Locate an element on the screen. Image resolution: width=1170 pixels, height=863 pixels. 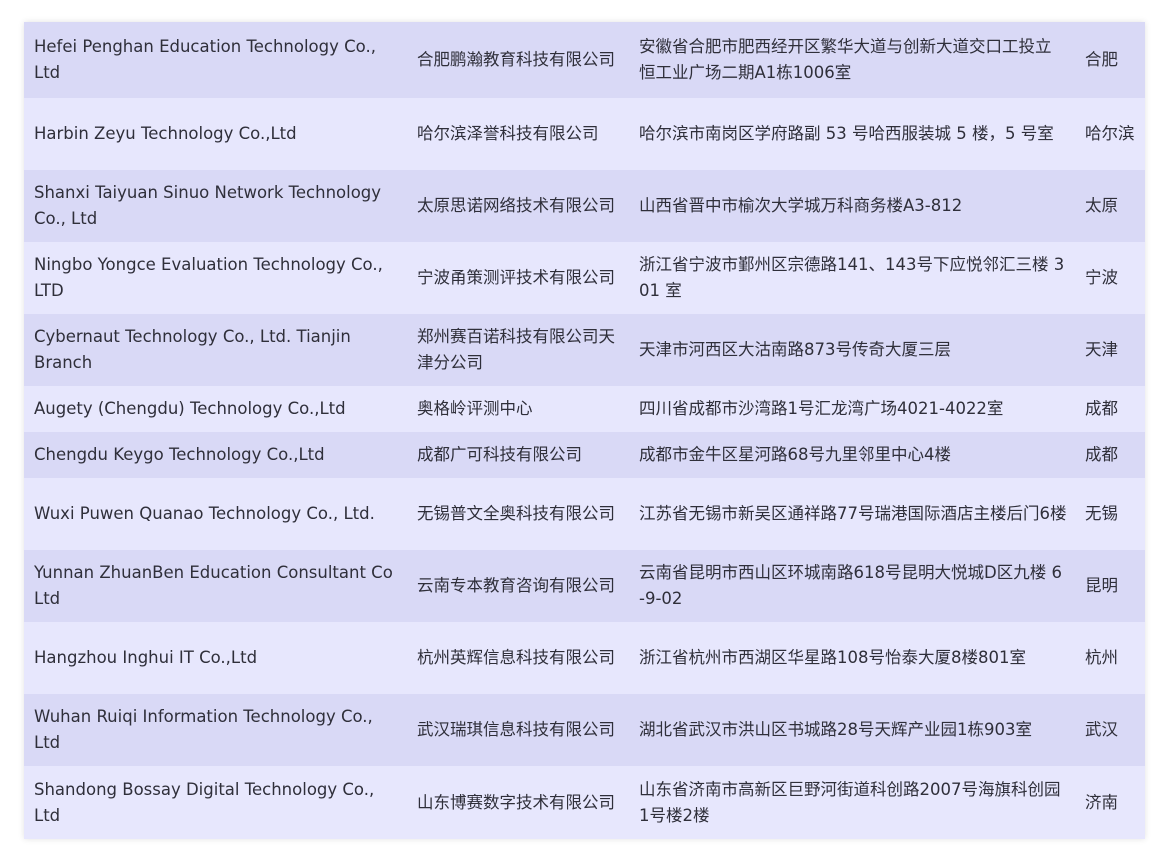
company-chinese-name: 武汉瑞琪信息科技有限公司 is located at coordinates (518, 730).